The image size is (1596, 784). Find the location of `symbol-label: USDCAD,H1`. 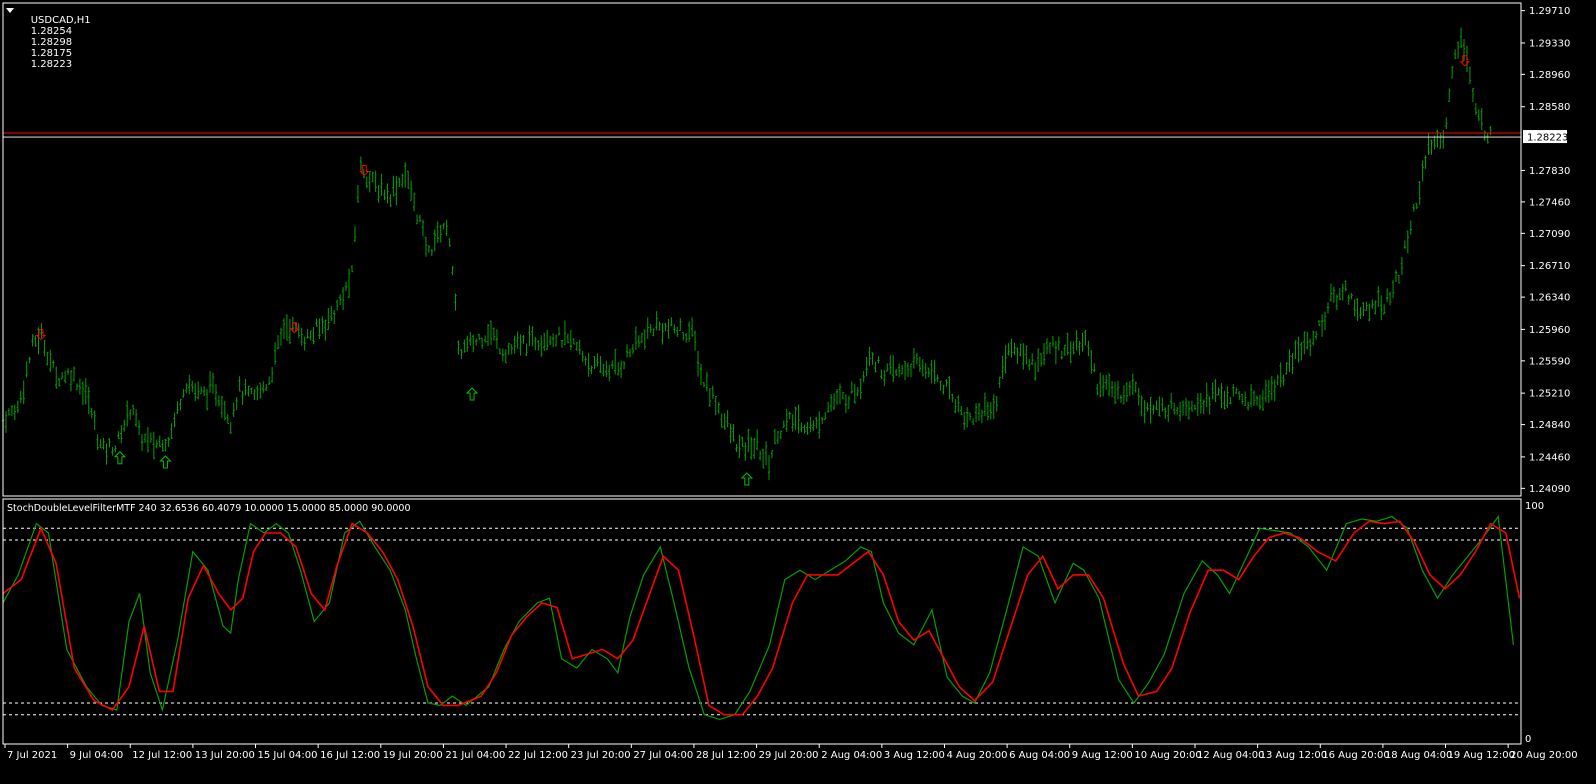

symbol-label: USDCAD,H1 is located at coordinates (60, 20).